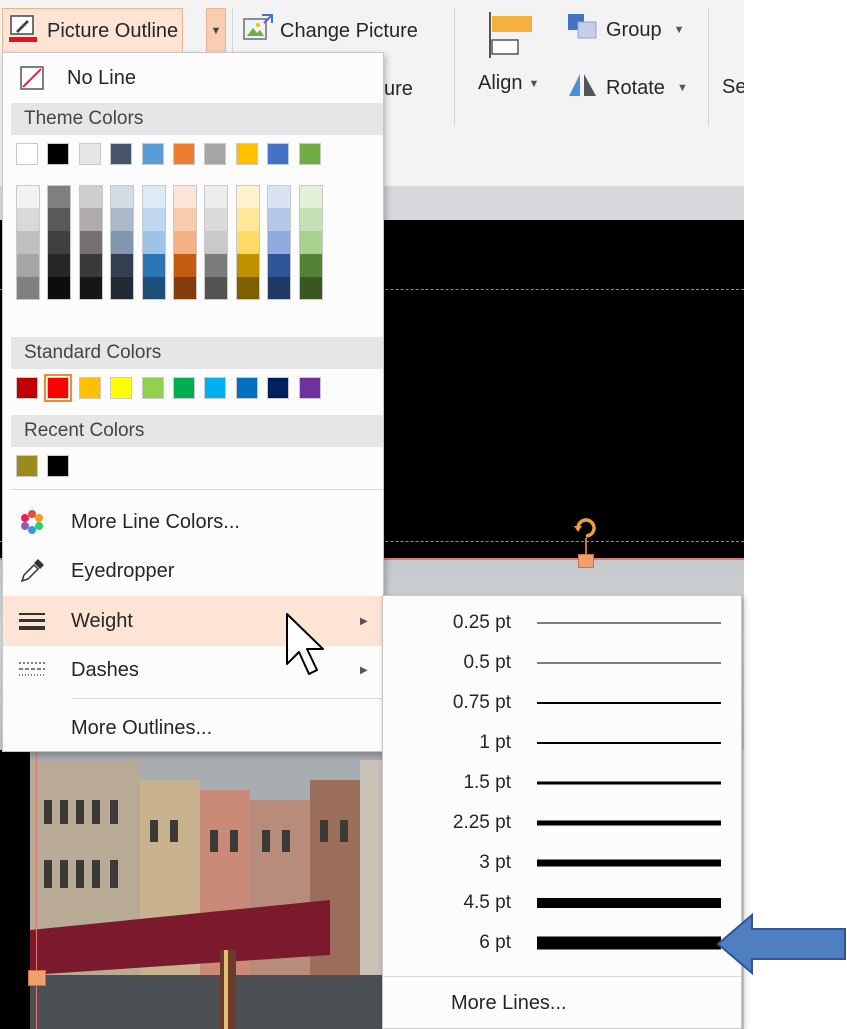 The width and height of the screenshot is (847, 1029). I want to click on weight-option: 4.5 pt, so click(562, 903).